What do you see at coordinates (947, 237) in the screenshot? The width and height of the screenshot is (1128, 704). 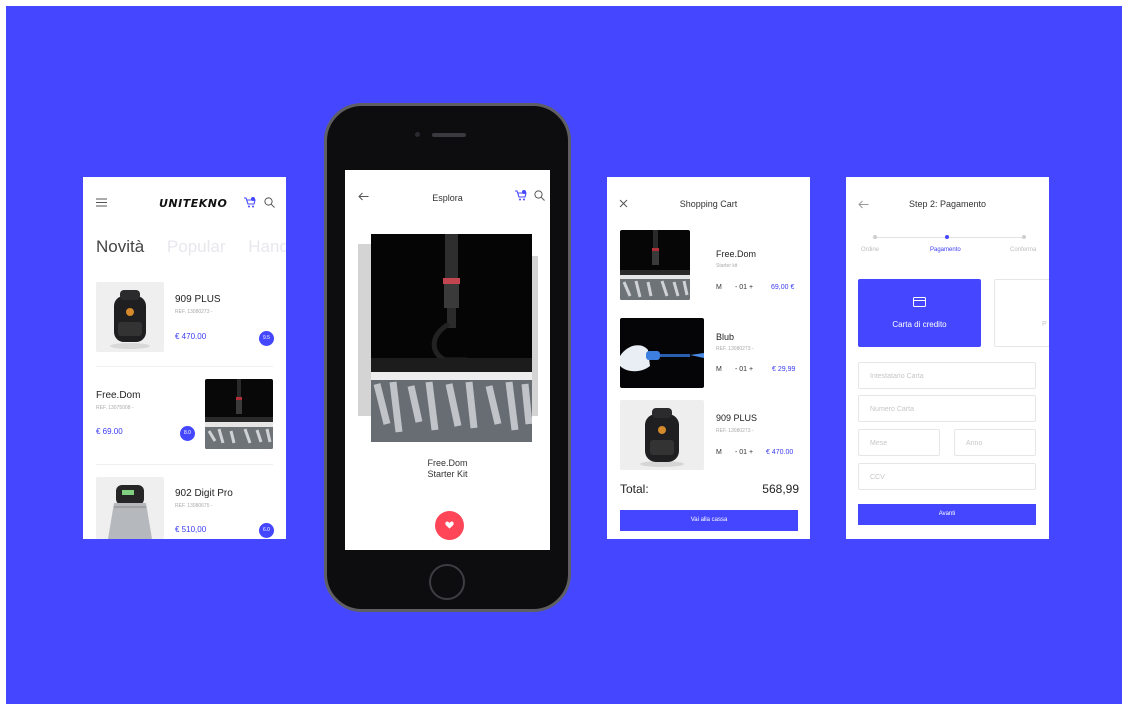 I see `step-dot-pagamento` at bounding box center [947, 237].